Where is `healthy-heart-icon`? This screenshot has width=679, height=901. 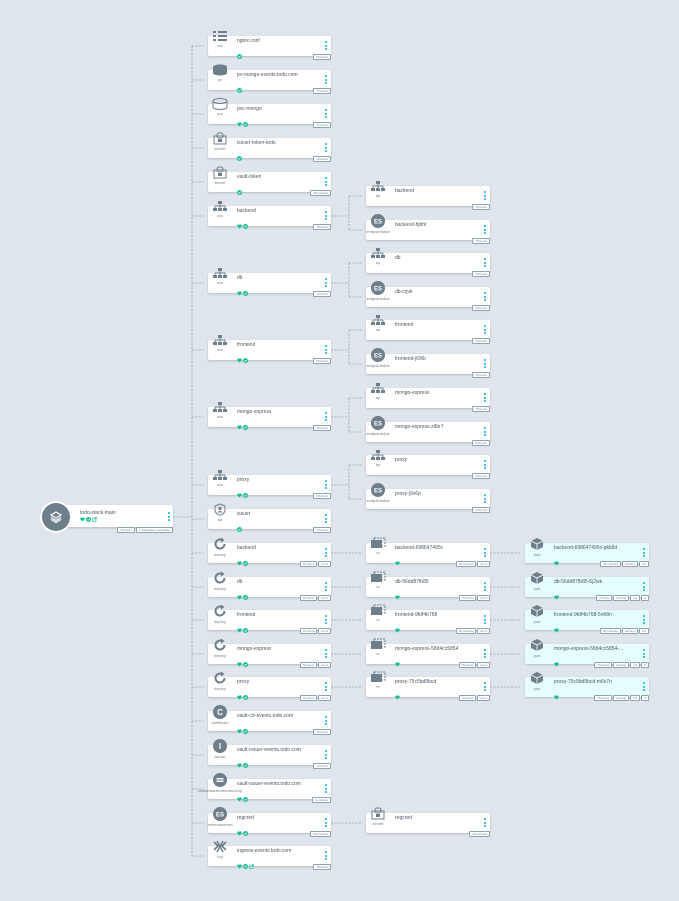
healthy-heart-icon is located at coordinates (556, 660).